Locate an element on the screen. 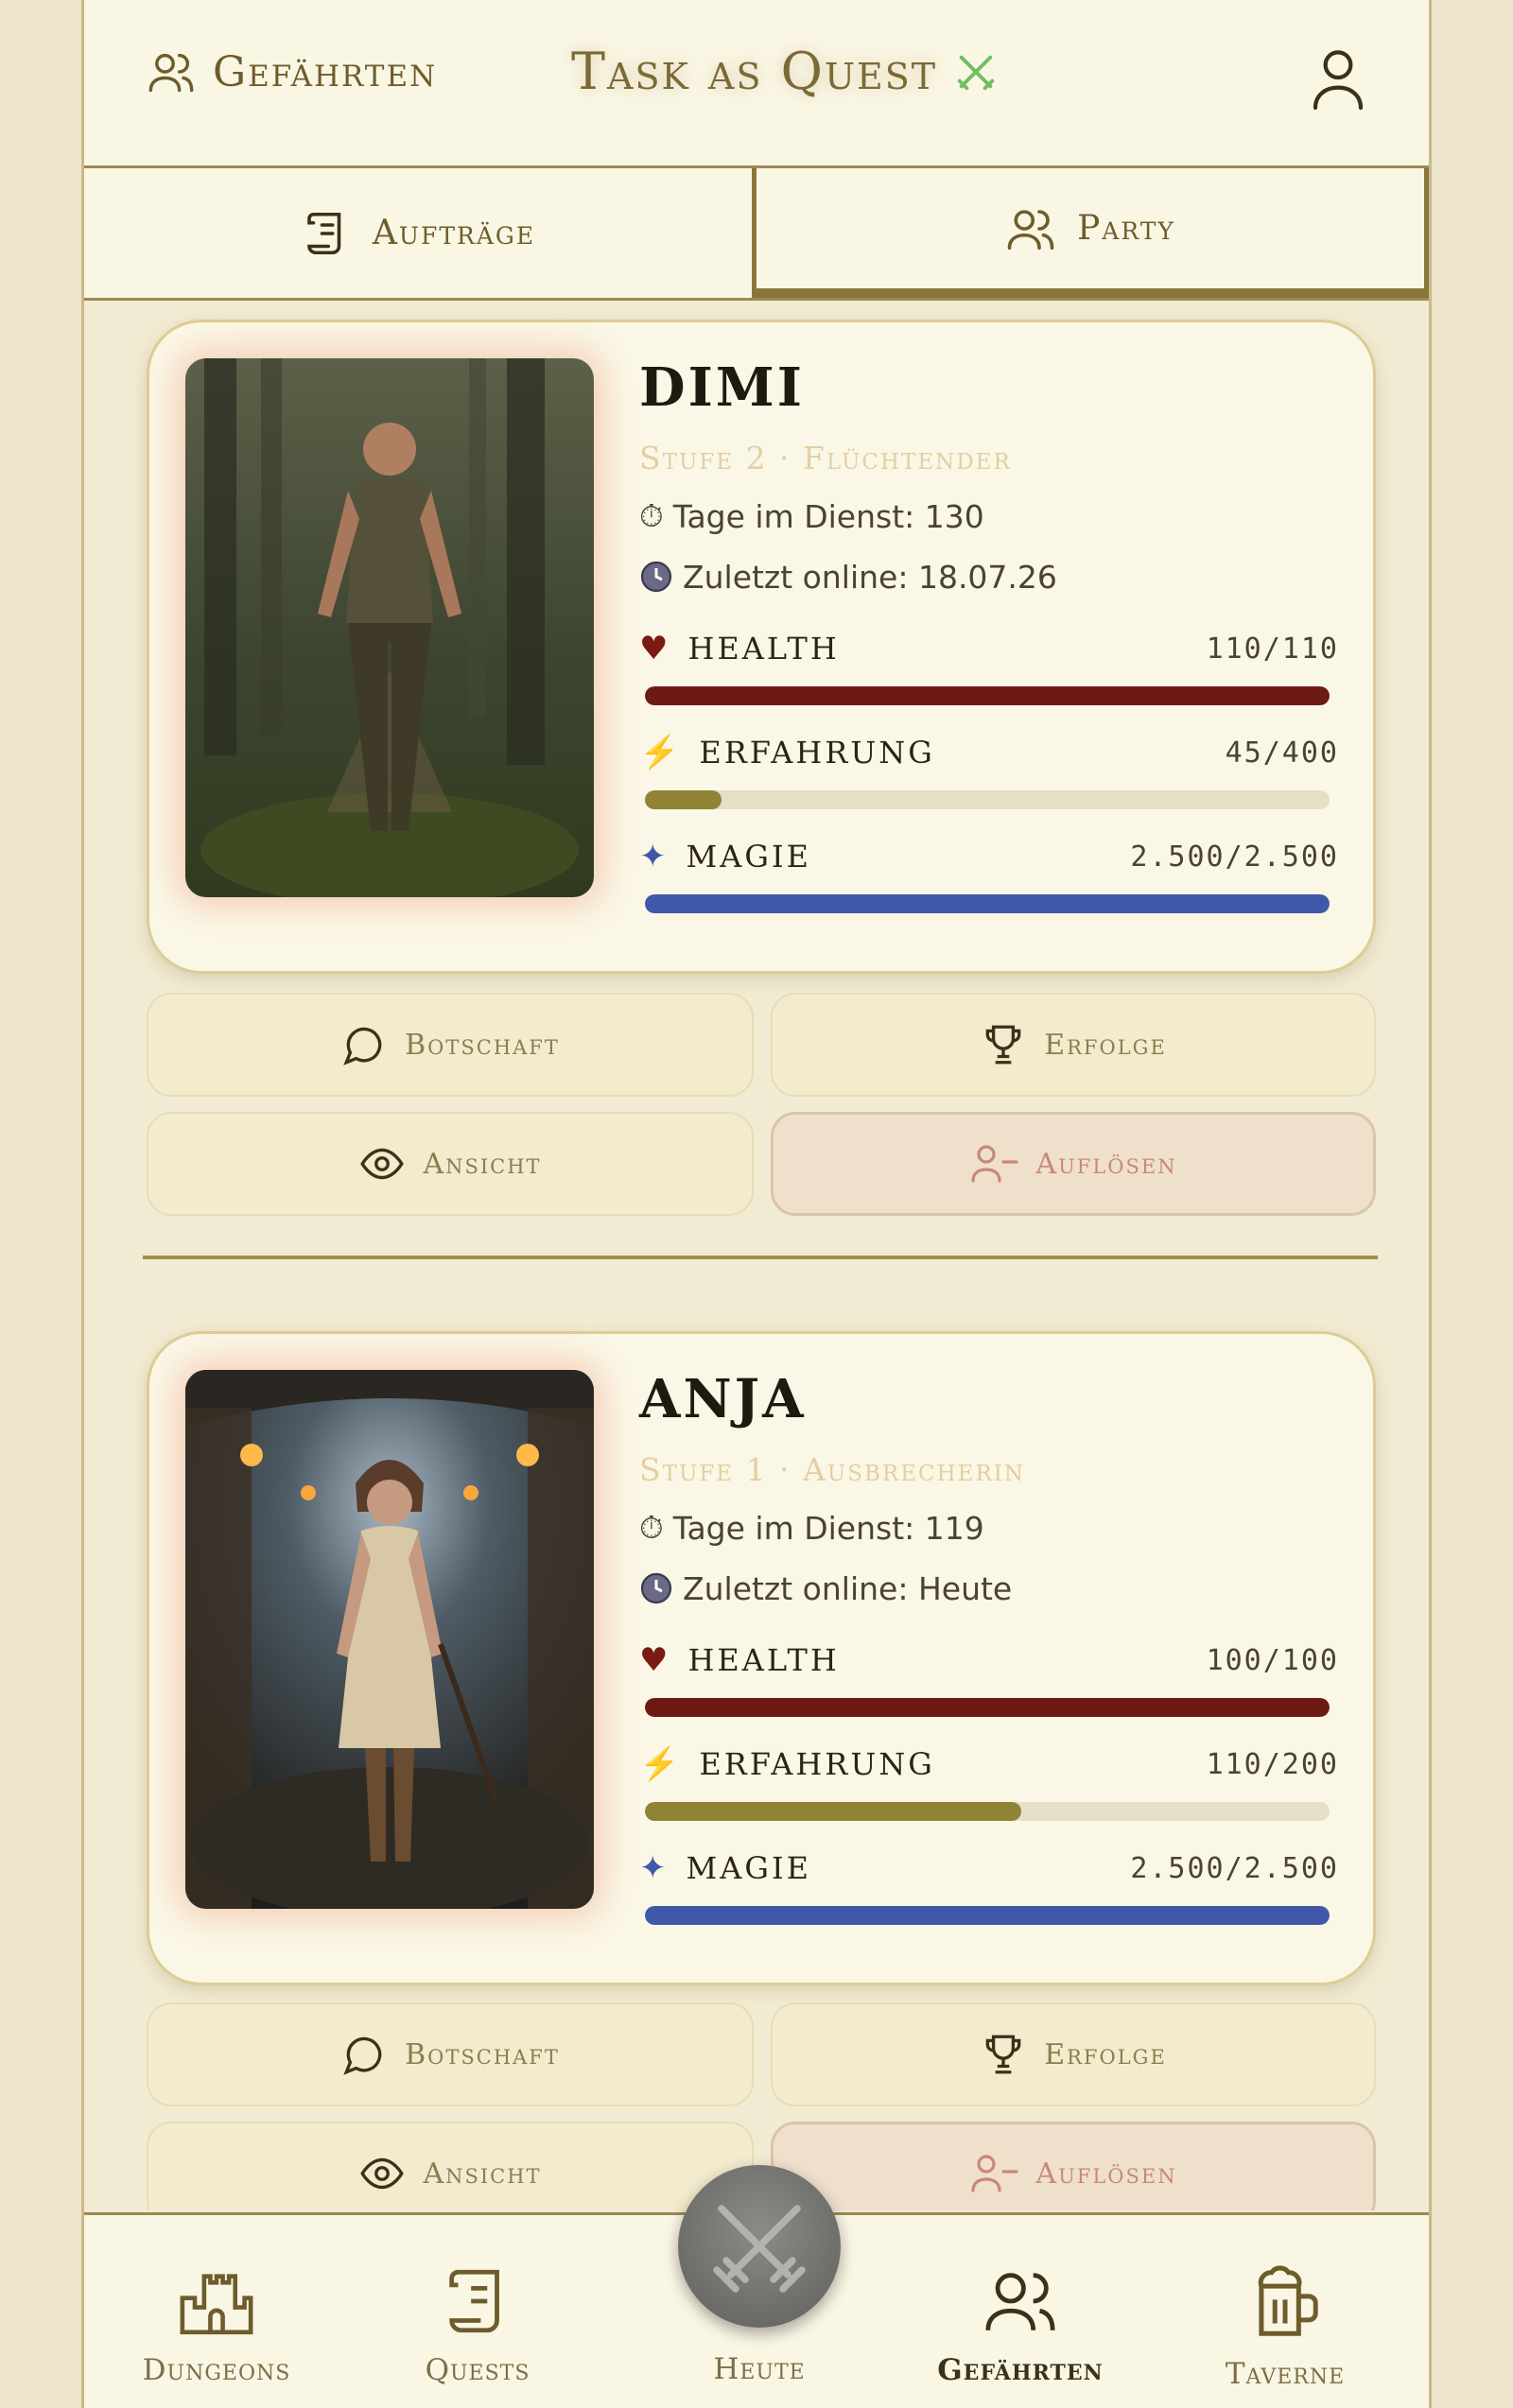  health-value: 110/110 is located at coordinates (1272, 649).